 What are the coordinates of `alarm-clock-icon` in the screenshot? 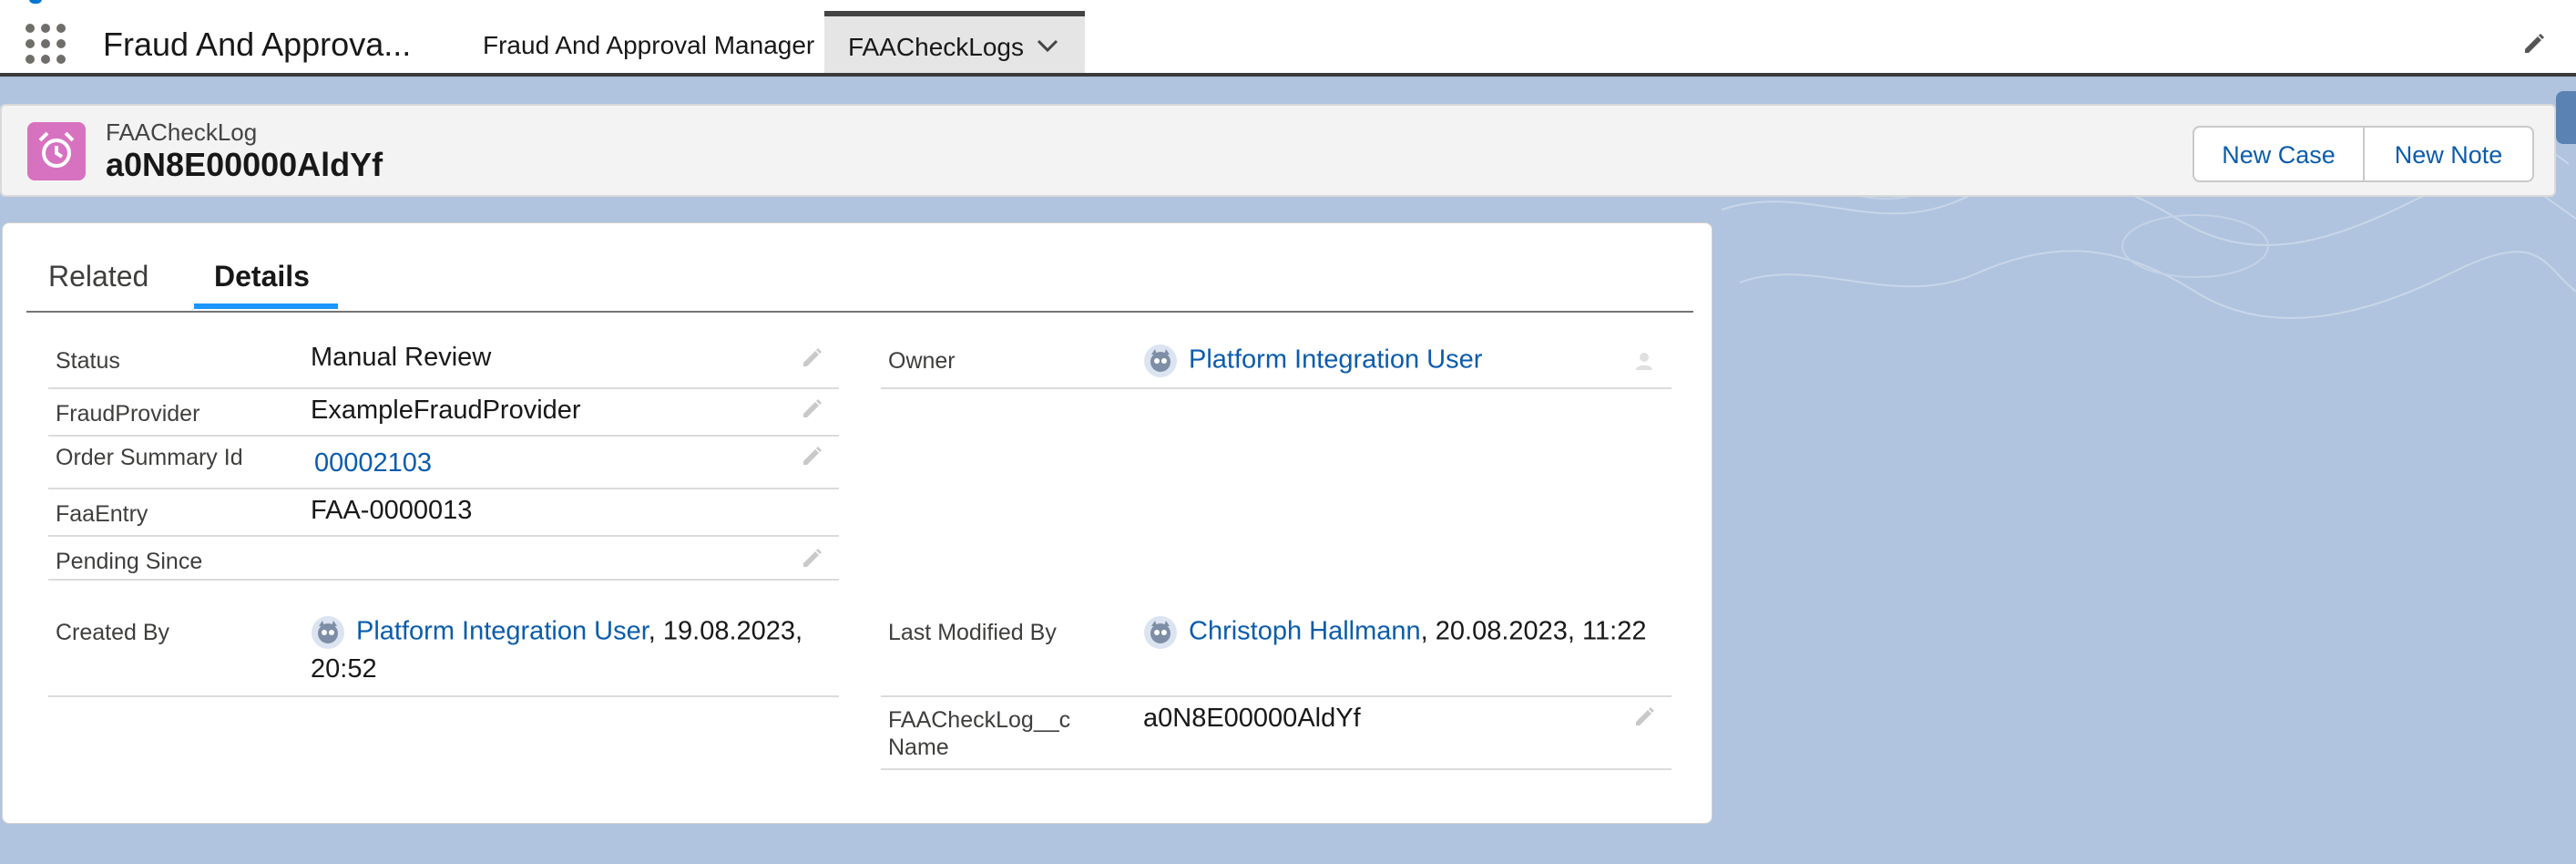 It's located at (56, 149).